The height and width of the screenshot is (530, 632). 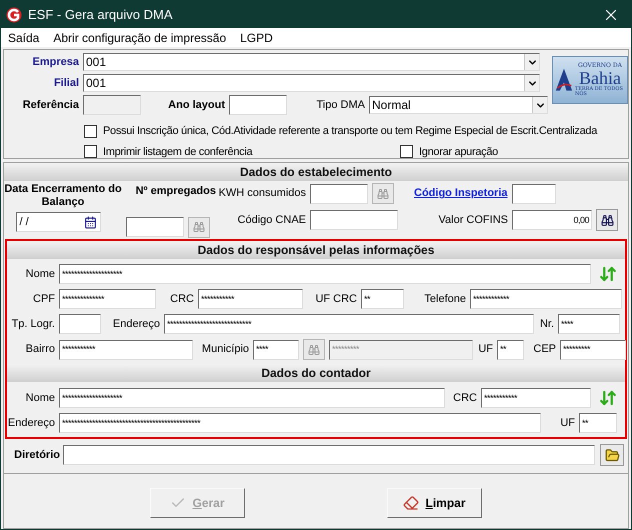 I want to click on menu-item: Abrir configuração de impressão, so click(x=139, y=37).